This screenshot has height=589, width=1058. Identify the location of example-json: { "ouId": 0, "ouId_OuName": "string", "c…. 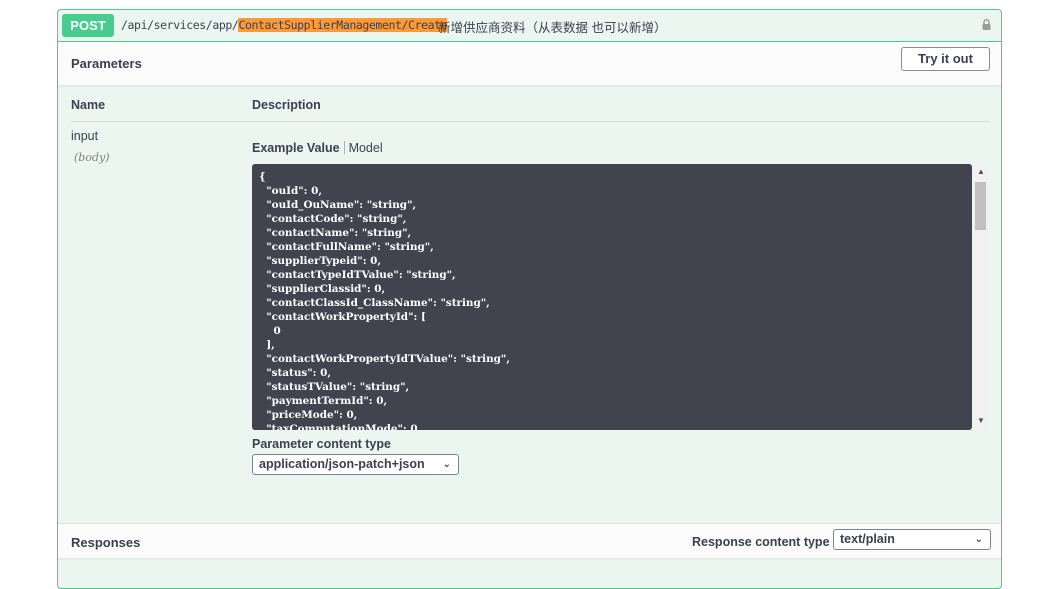
(384, 300).